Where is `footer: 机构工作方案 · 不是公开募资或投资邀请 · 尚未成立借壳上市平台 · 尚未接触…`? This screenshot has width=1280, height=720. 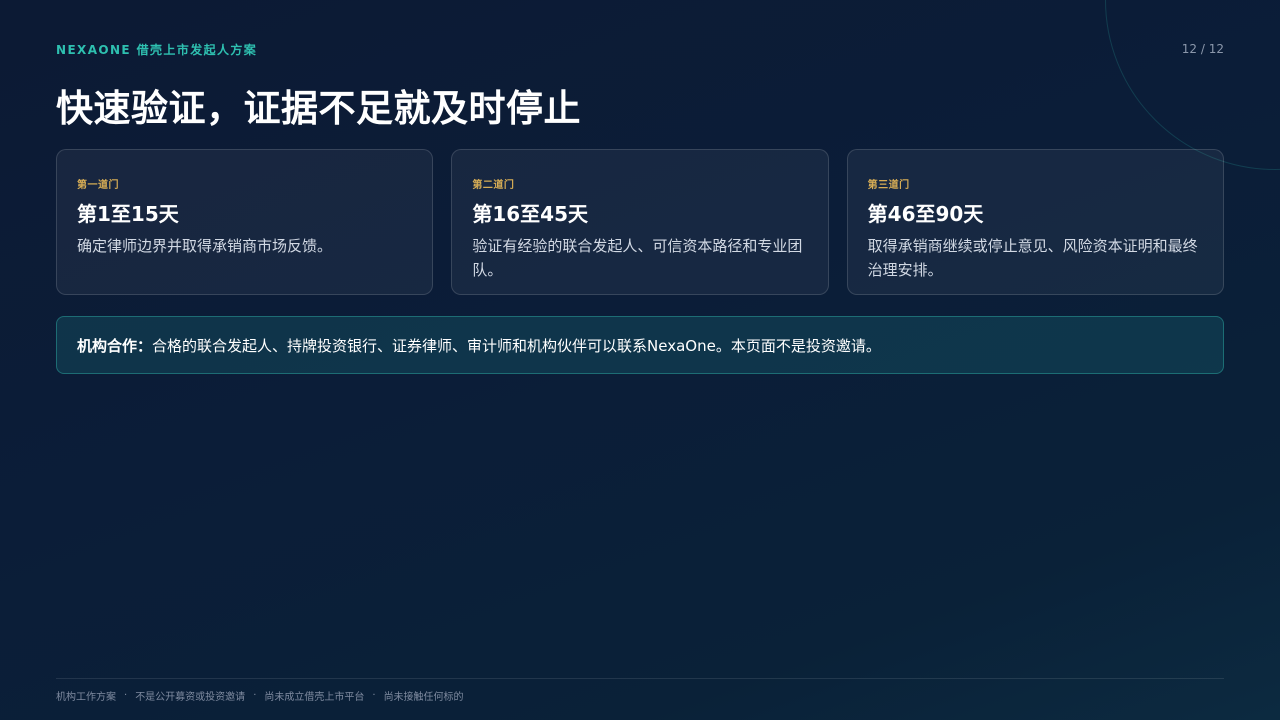
footer: 机构工作方案 · 不是公开募资或投资邀请 · 尚未成立借壳上市平台 · 尚未接触… is located at coordinates (260, 695).